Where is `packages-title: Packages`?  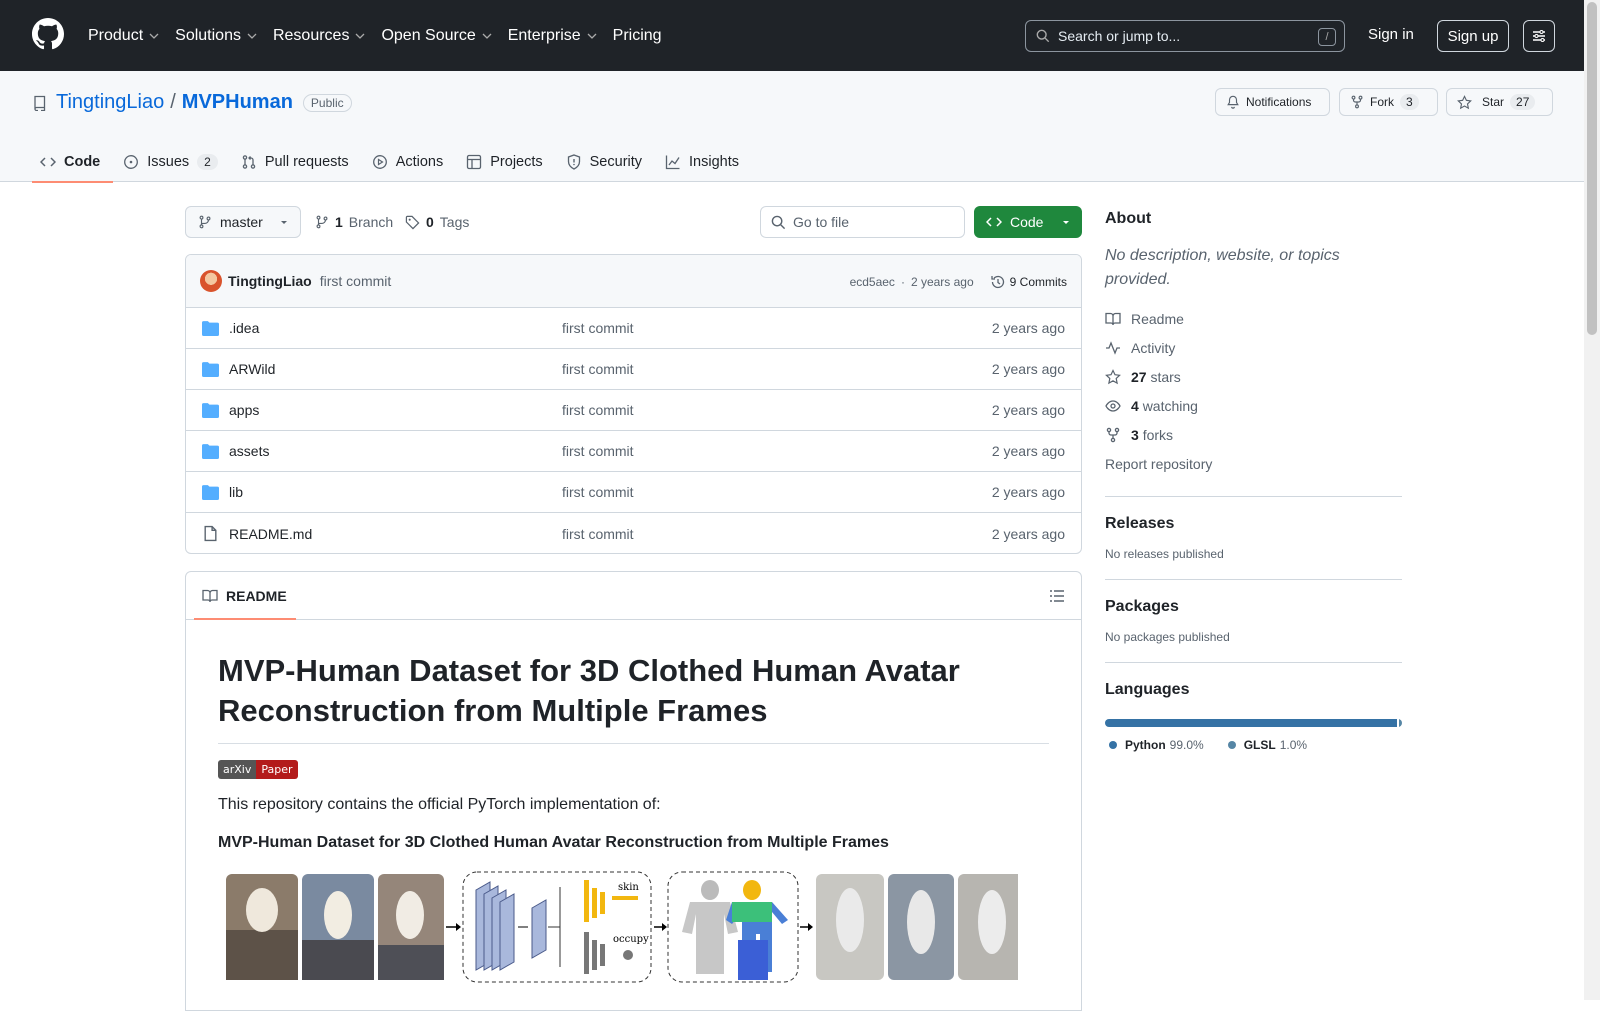 packages-title: Packages is located at coordinates (1253, 607).